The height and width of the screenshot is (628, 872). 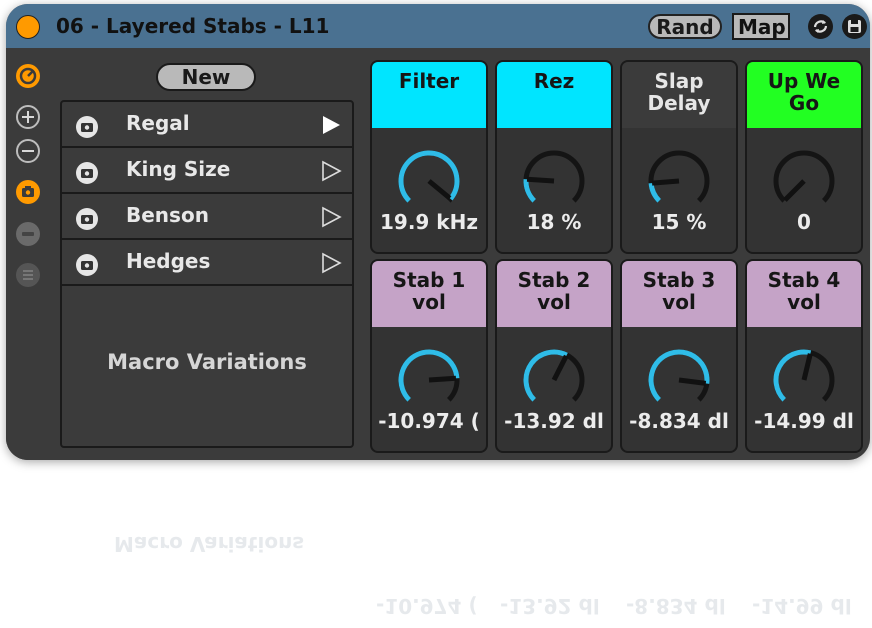 What do you see at coordinates (28, 275) in the screenshot?
I see `list-icon` at bounding box center [28, 275].